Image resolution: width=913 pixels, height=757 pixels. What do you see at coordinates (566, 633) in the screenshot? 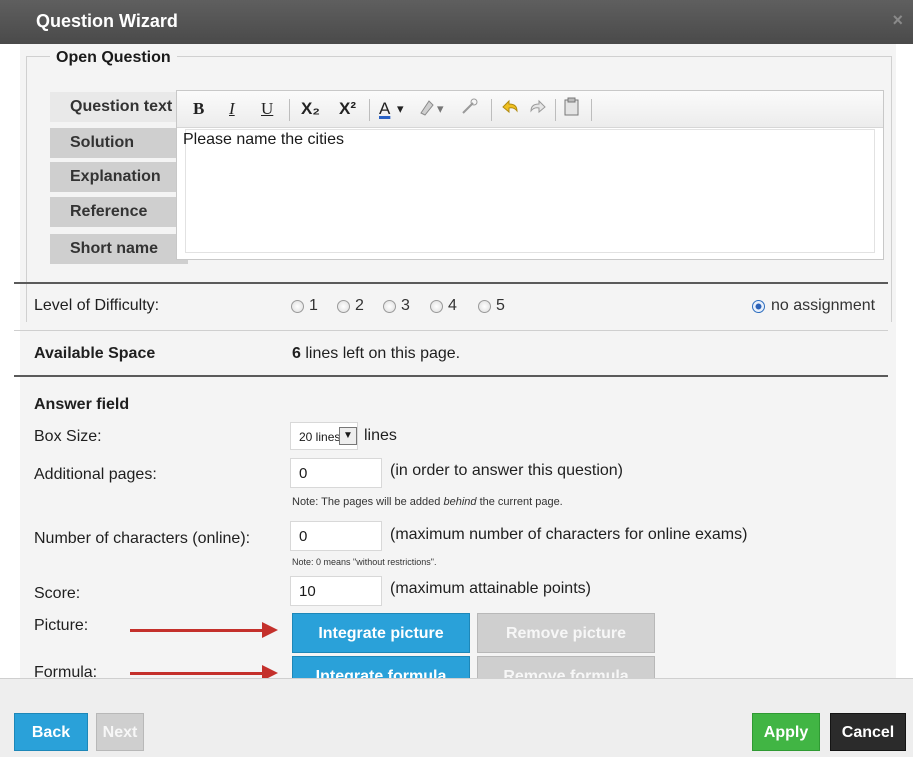
I see `remove-picture-button: Remove picture` at bounding box center [566, 633].